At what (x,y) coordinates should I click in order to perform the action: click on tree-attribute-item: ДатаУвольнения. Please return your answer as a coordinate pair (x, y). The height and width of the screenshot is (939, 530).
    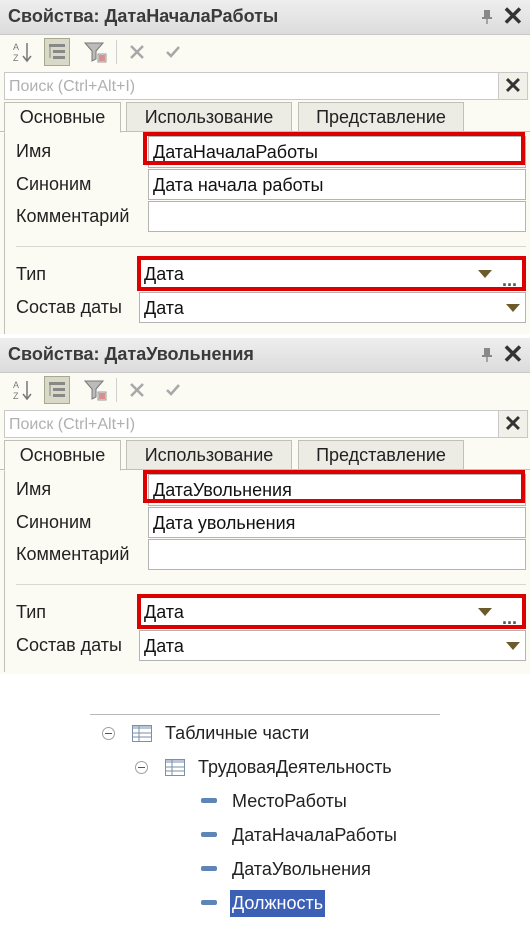
    Looking at the image, I should click on (301, 869).